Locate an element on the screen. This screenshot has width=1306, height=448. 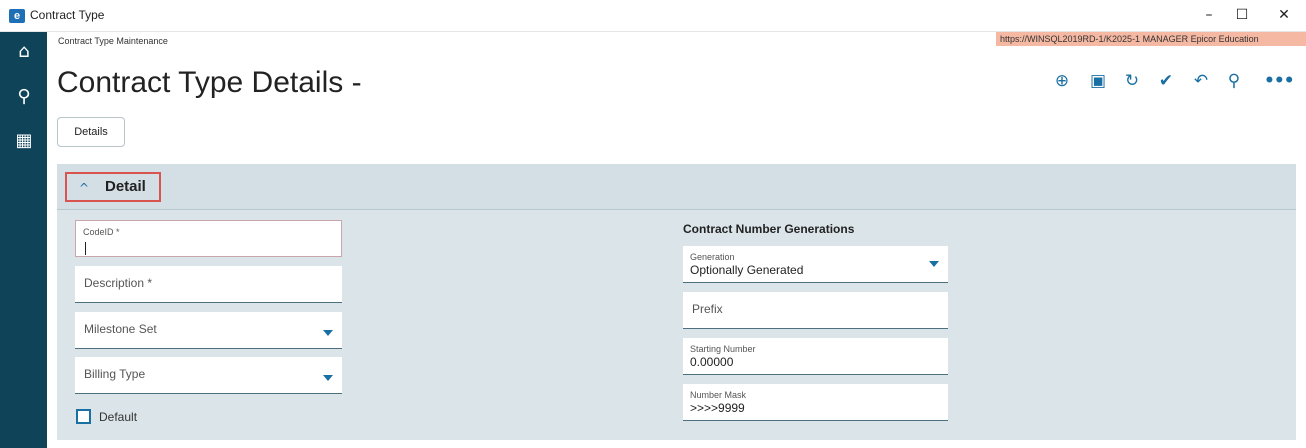
description-field: Description * is located at coordinates (208, 284).